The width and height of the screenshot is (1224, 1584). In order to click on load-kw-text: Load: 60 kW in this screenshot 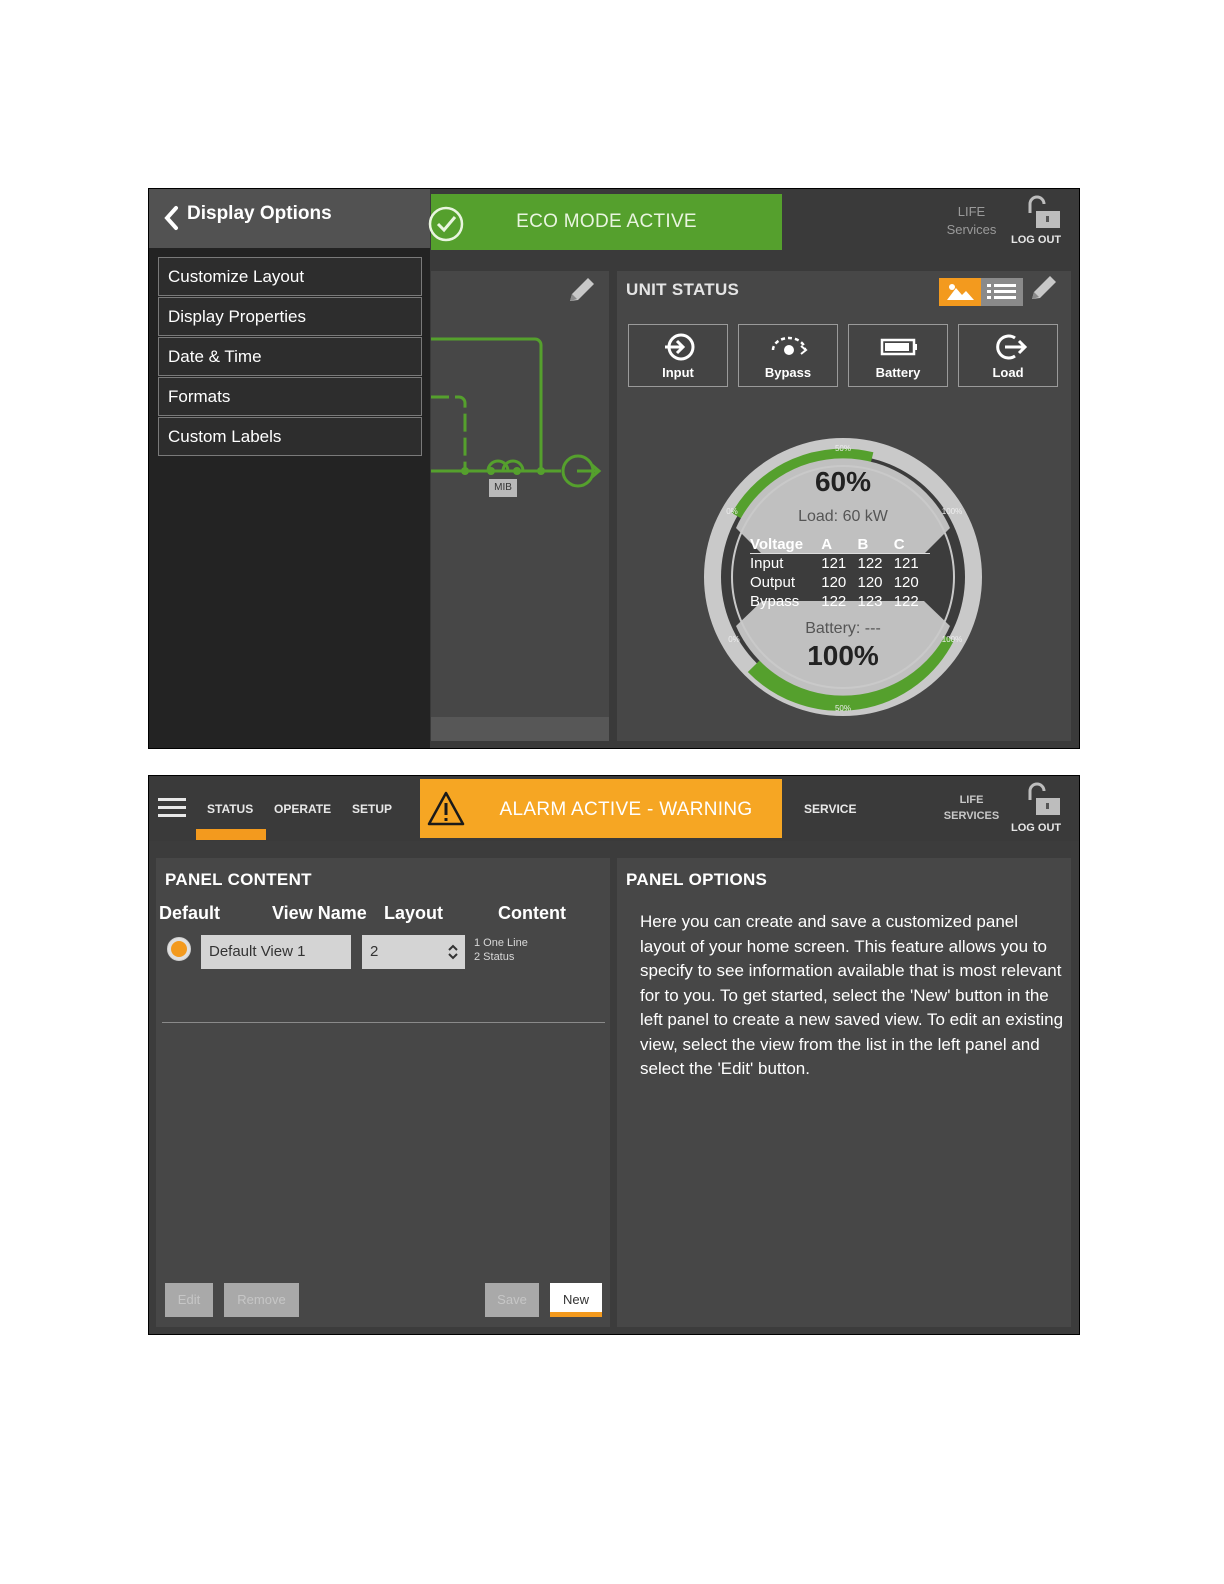, I will do `click(843, 516)`.